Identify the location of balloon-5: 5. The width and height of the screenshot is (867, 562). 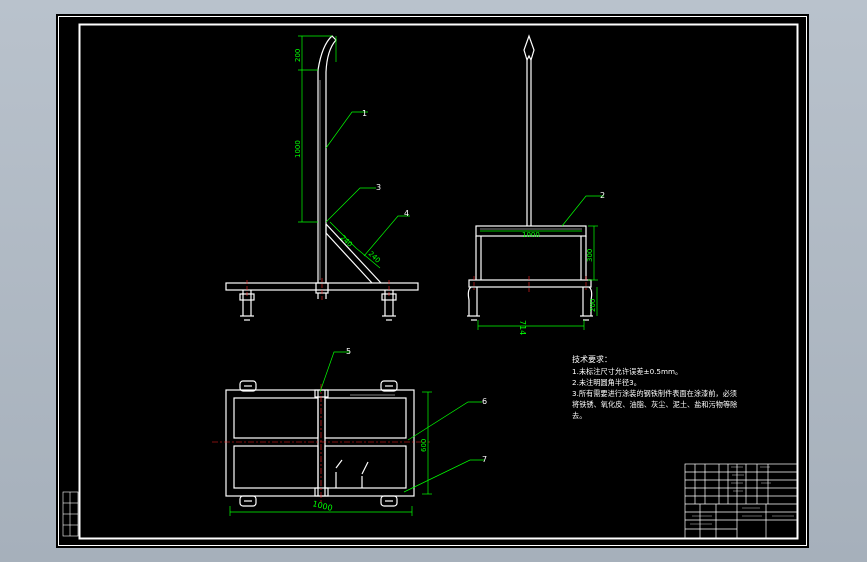
(348, 351).